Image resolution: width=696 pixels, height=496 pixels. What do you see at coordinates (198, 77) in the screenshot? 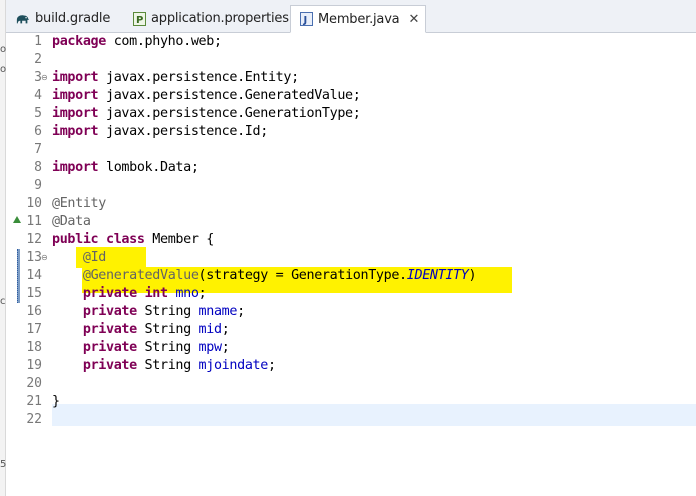
I see `code-text: javax.persistence.Entity;` at bounding box center [198, 77].